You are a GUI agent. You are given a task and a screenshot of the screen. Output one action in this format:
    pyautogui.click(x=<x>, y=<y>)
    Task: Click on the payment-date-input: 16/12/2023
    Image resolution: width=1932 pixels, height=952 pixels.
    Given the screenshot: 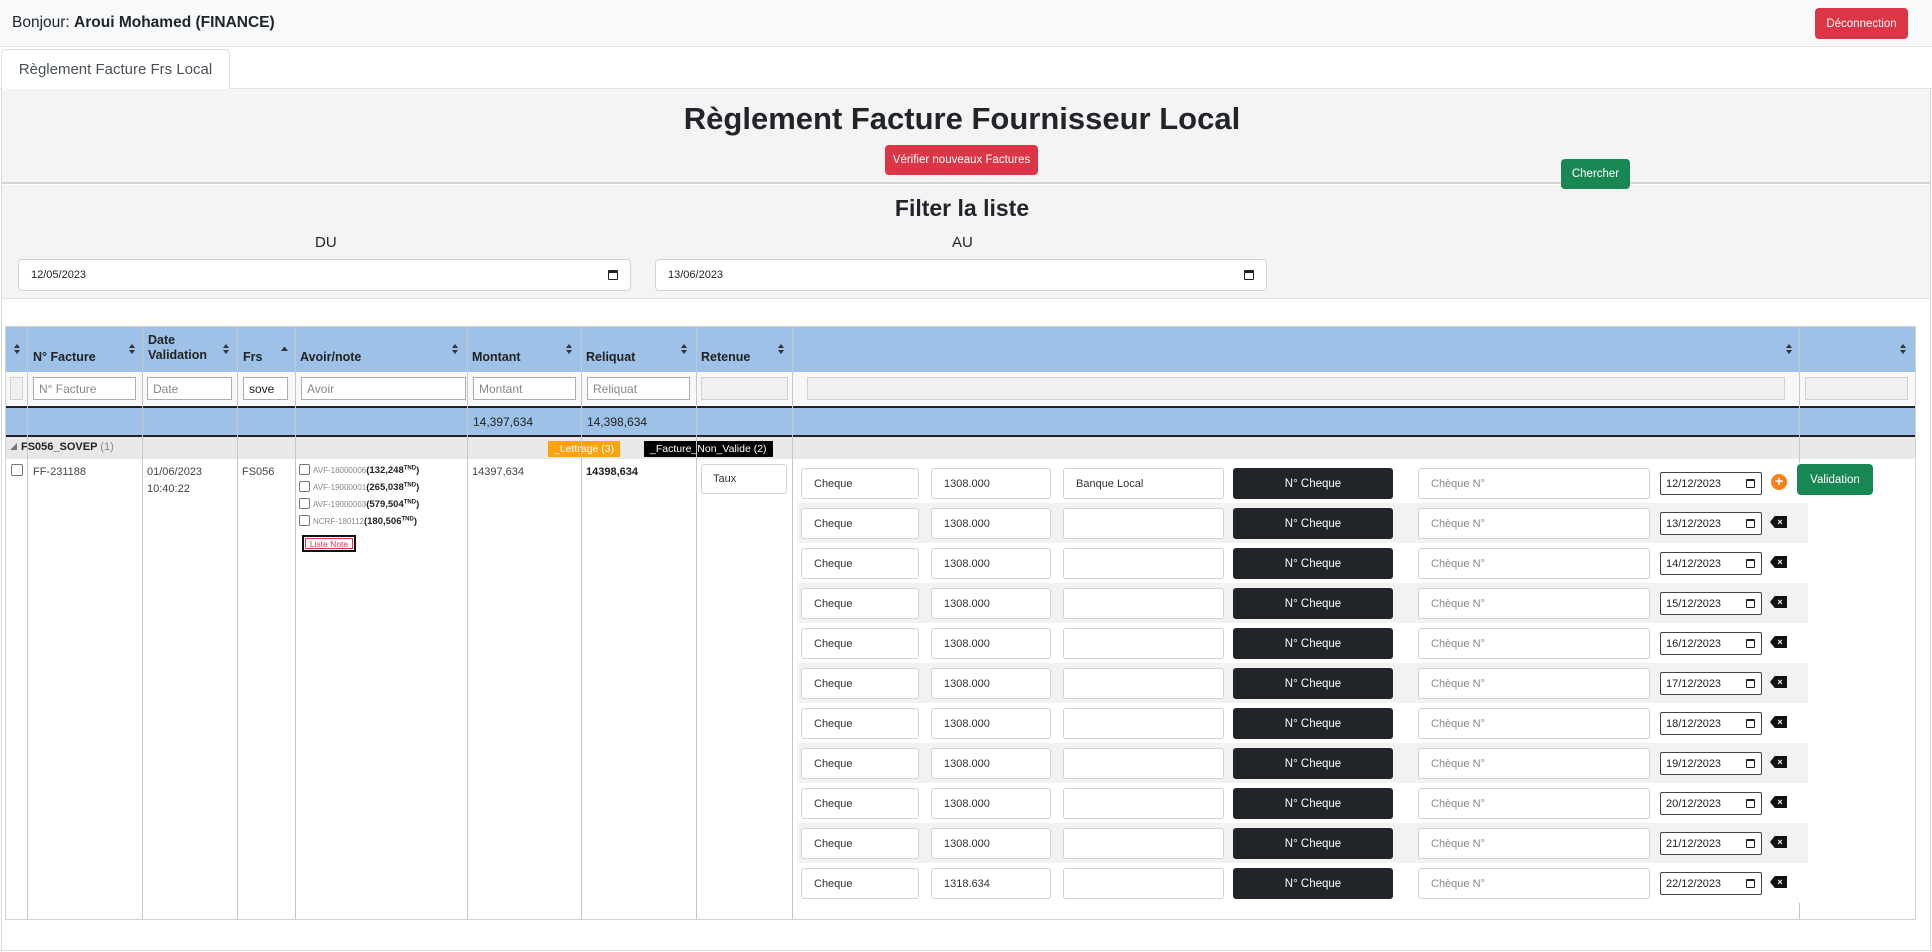 What is the action you would take?
    pyautogui.click(x=1711, y=643)
    